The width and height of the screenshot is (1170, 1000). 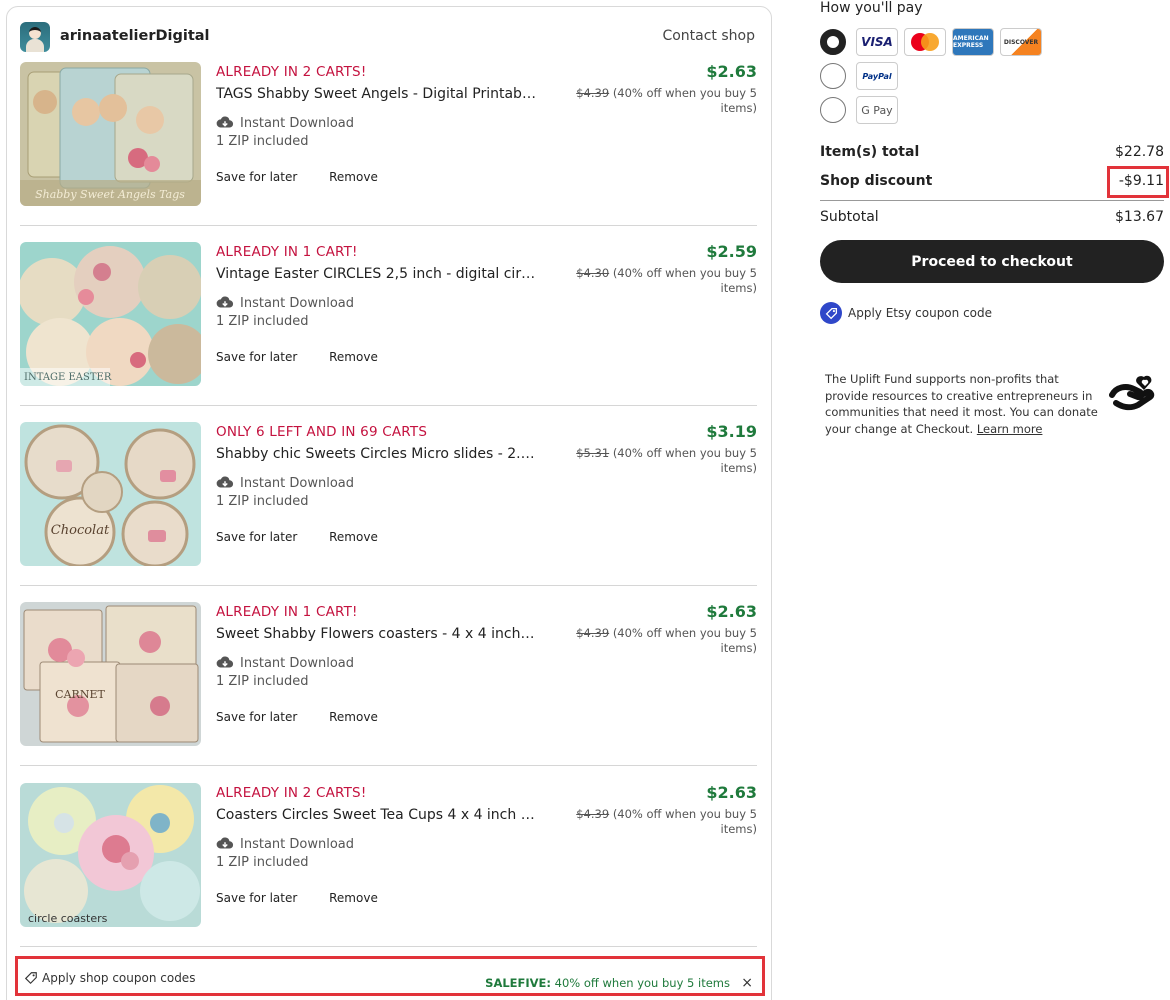 What do you see at coordinates (1139, 217) in the screenshot?
I see `subtotal-value: $13.67` at bounding box center [1139, 217].